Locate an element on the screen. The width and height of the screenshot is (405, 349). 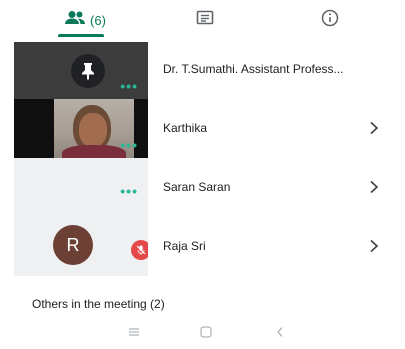
mic-off-icon is located at coordinates (139, 250).